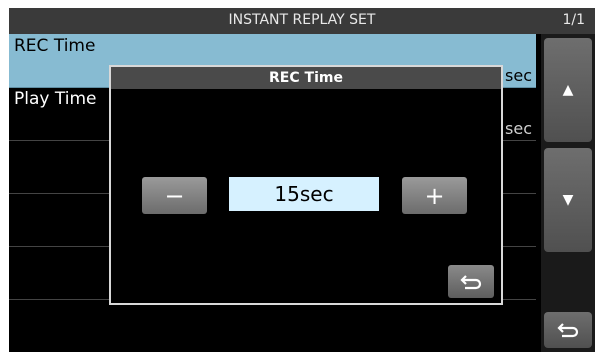 The width and height of the screenshot is (600, 352). What do you see at coordinates (55, 46) in the screenshot?
I see `list-item-label: REC Time` at bounding box center [55, 46].